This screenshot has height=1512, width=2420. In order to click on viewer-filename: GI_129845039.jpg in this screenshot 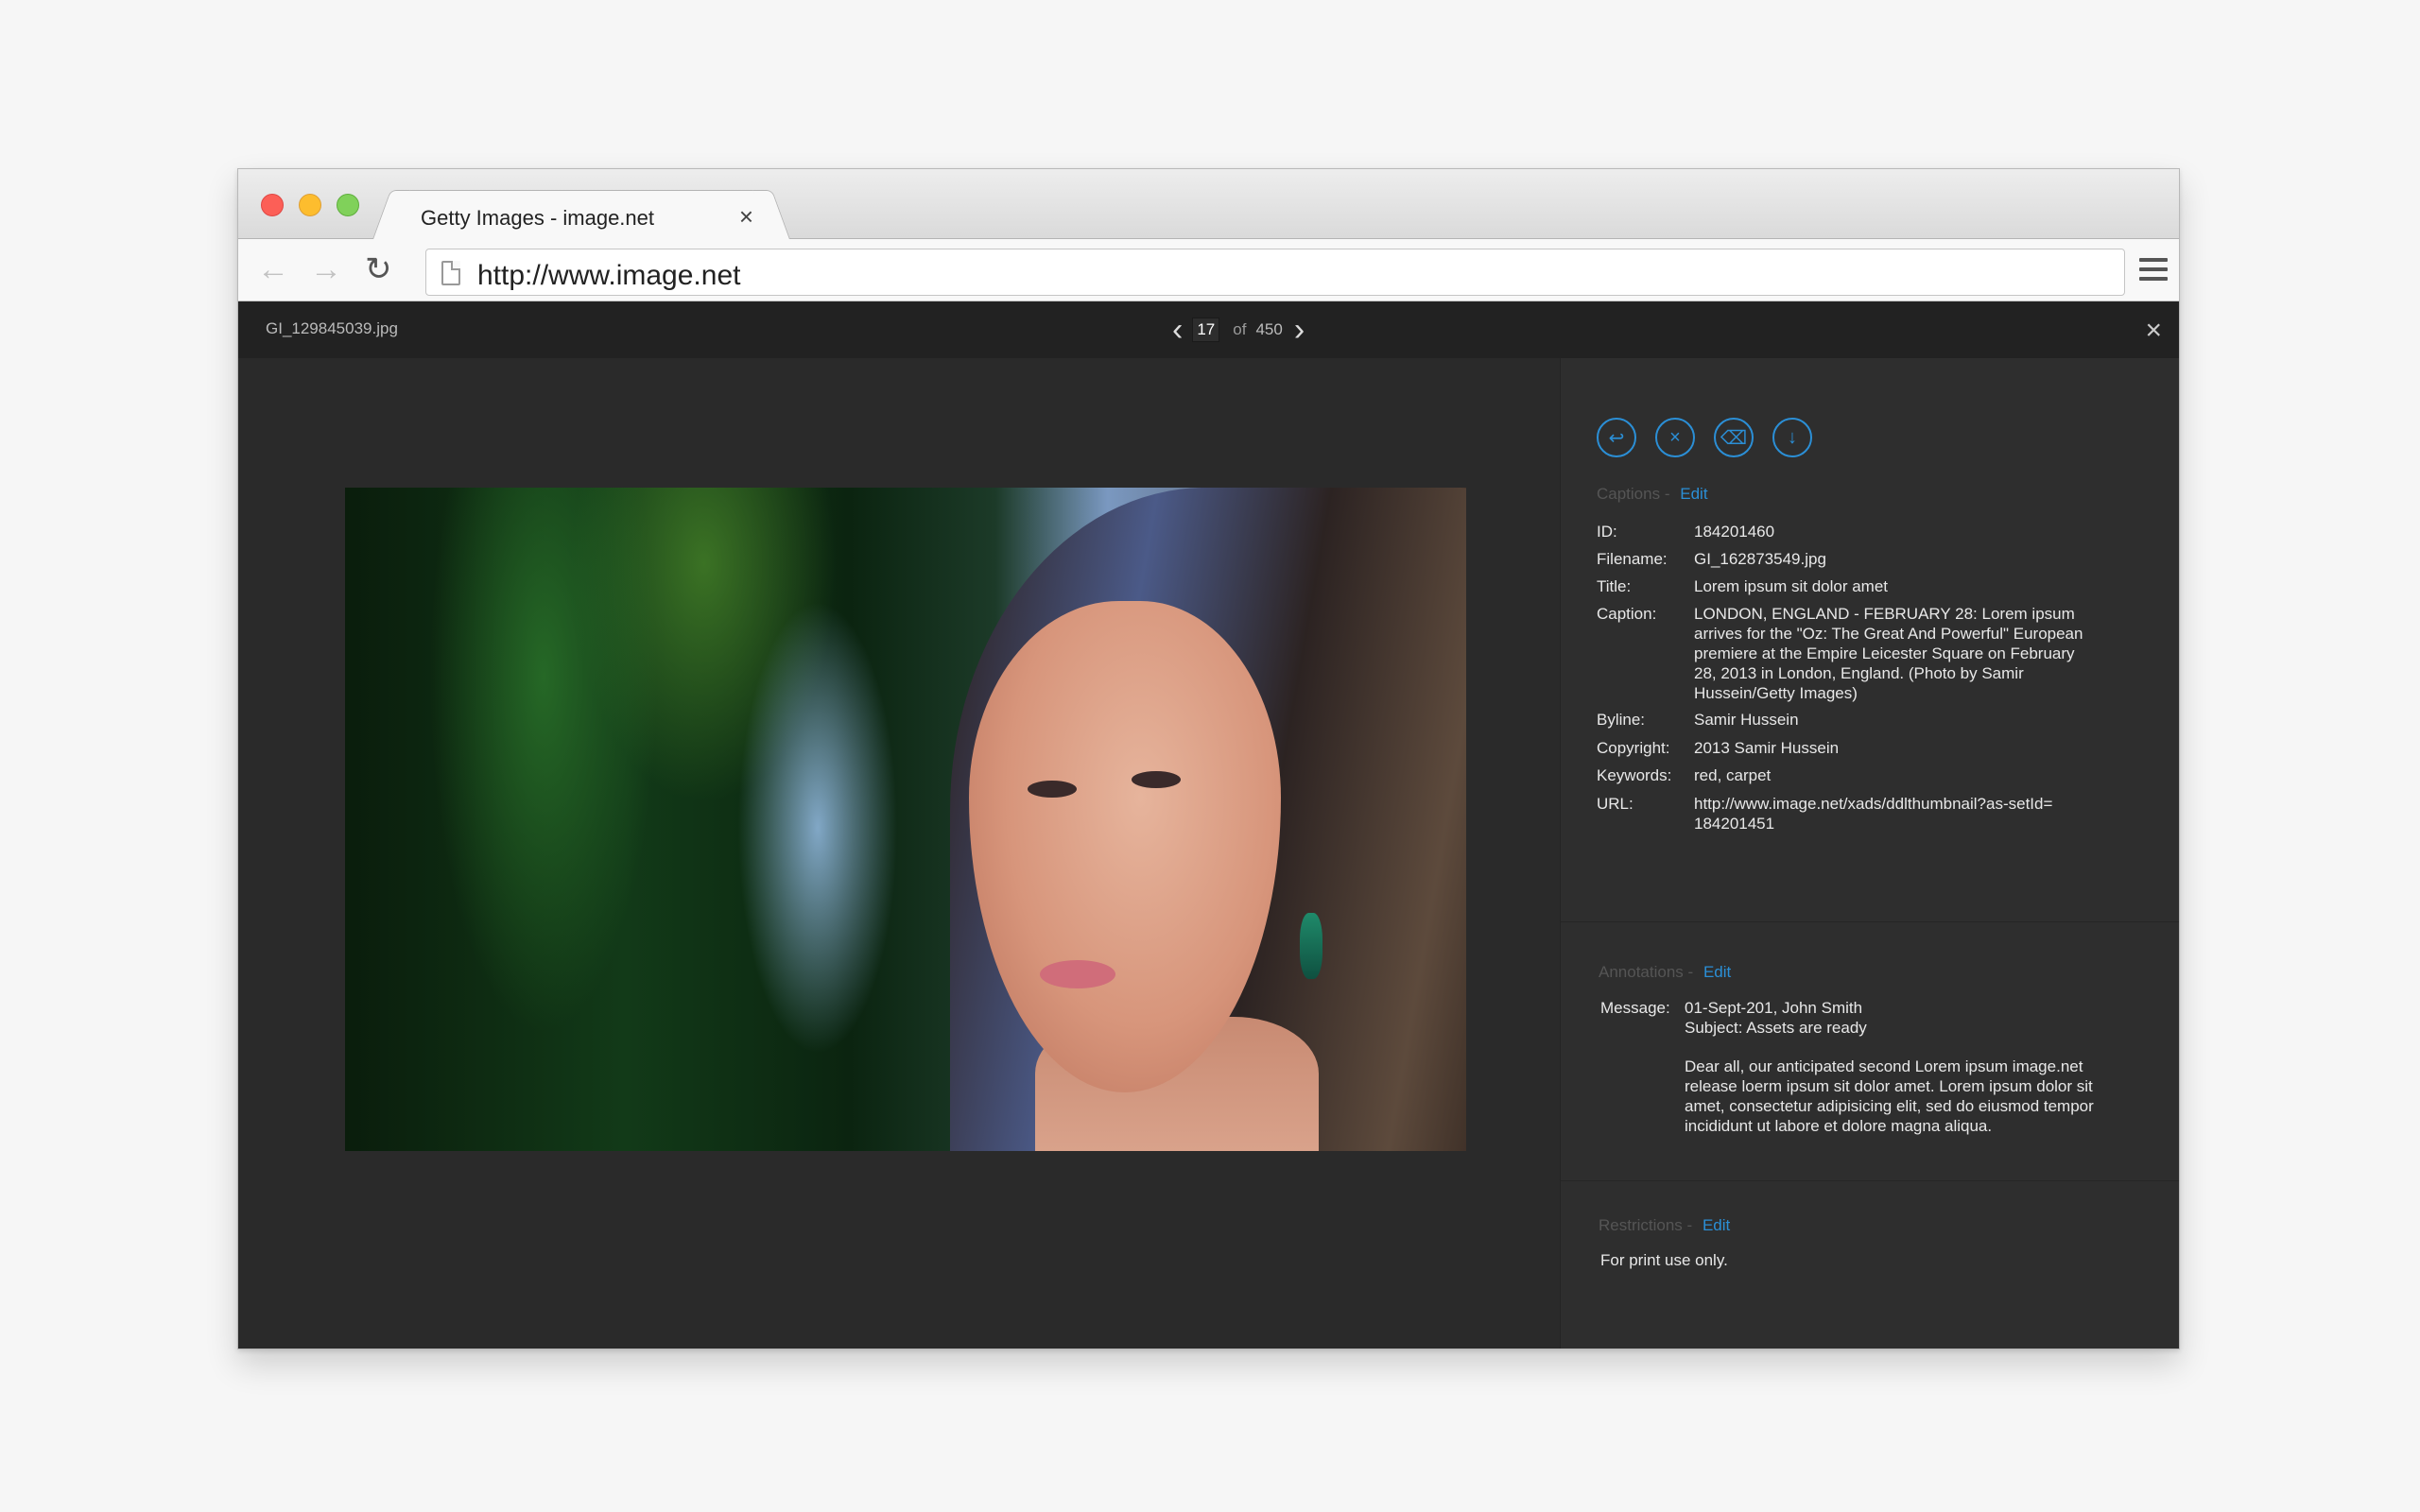, I will do `click(332, 328)`.